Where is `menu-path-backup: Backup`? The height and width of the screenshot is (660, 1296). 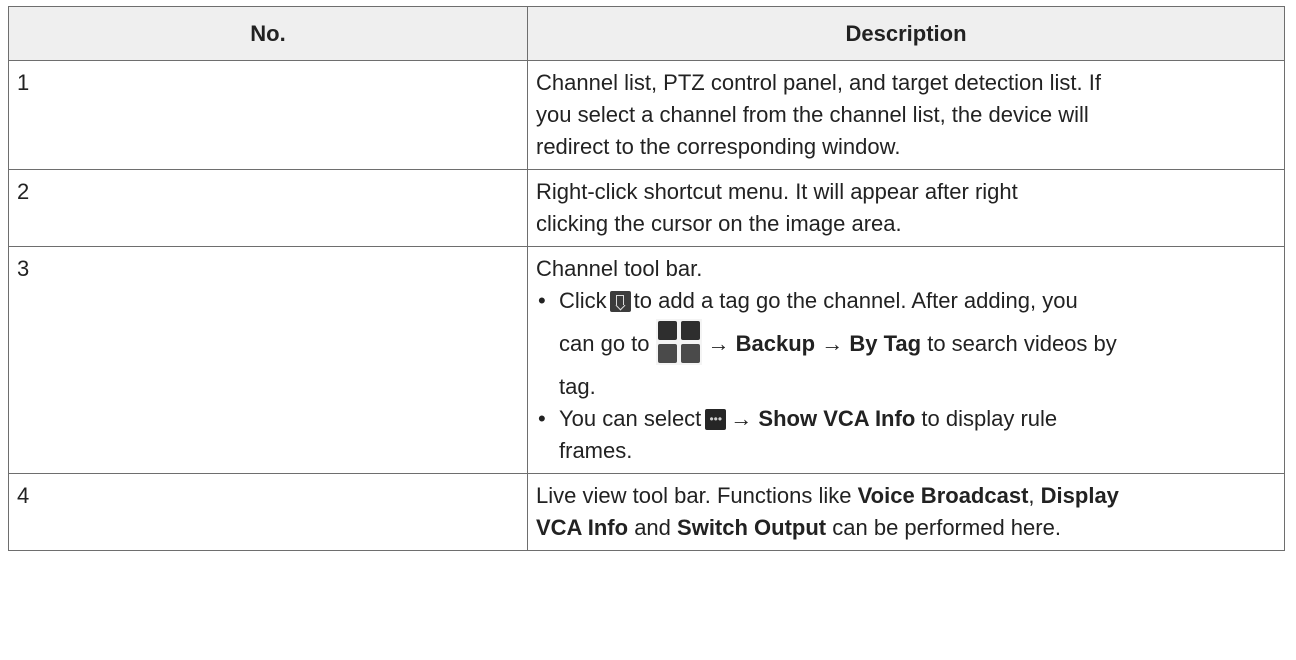
menu-path-backup: Backup is located at coordinates (775, 343).